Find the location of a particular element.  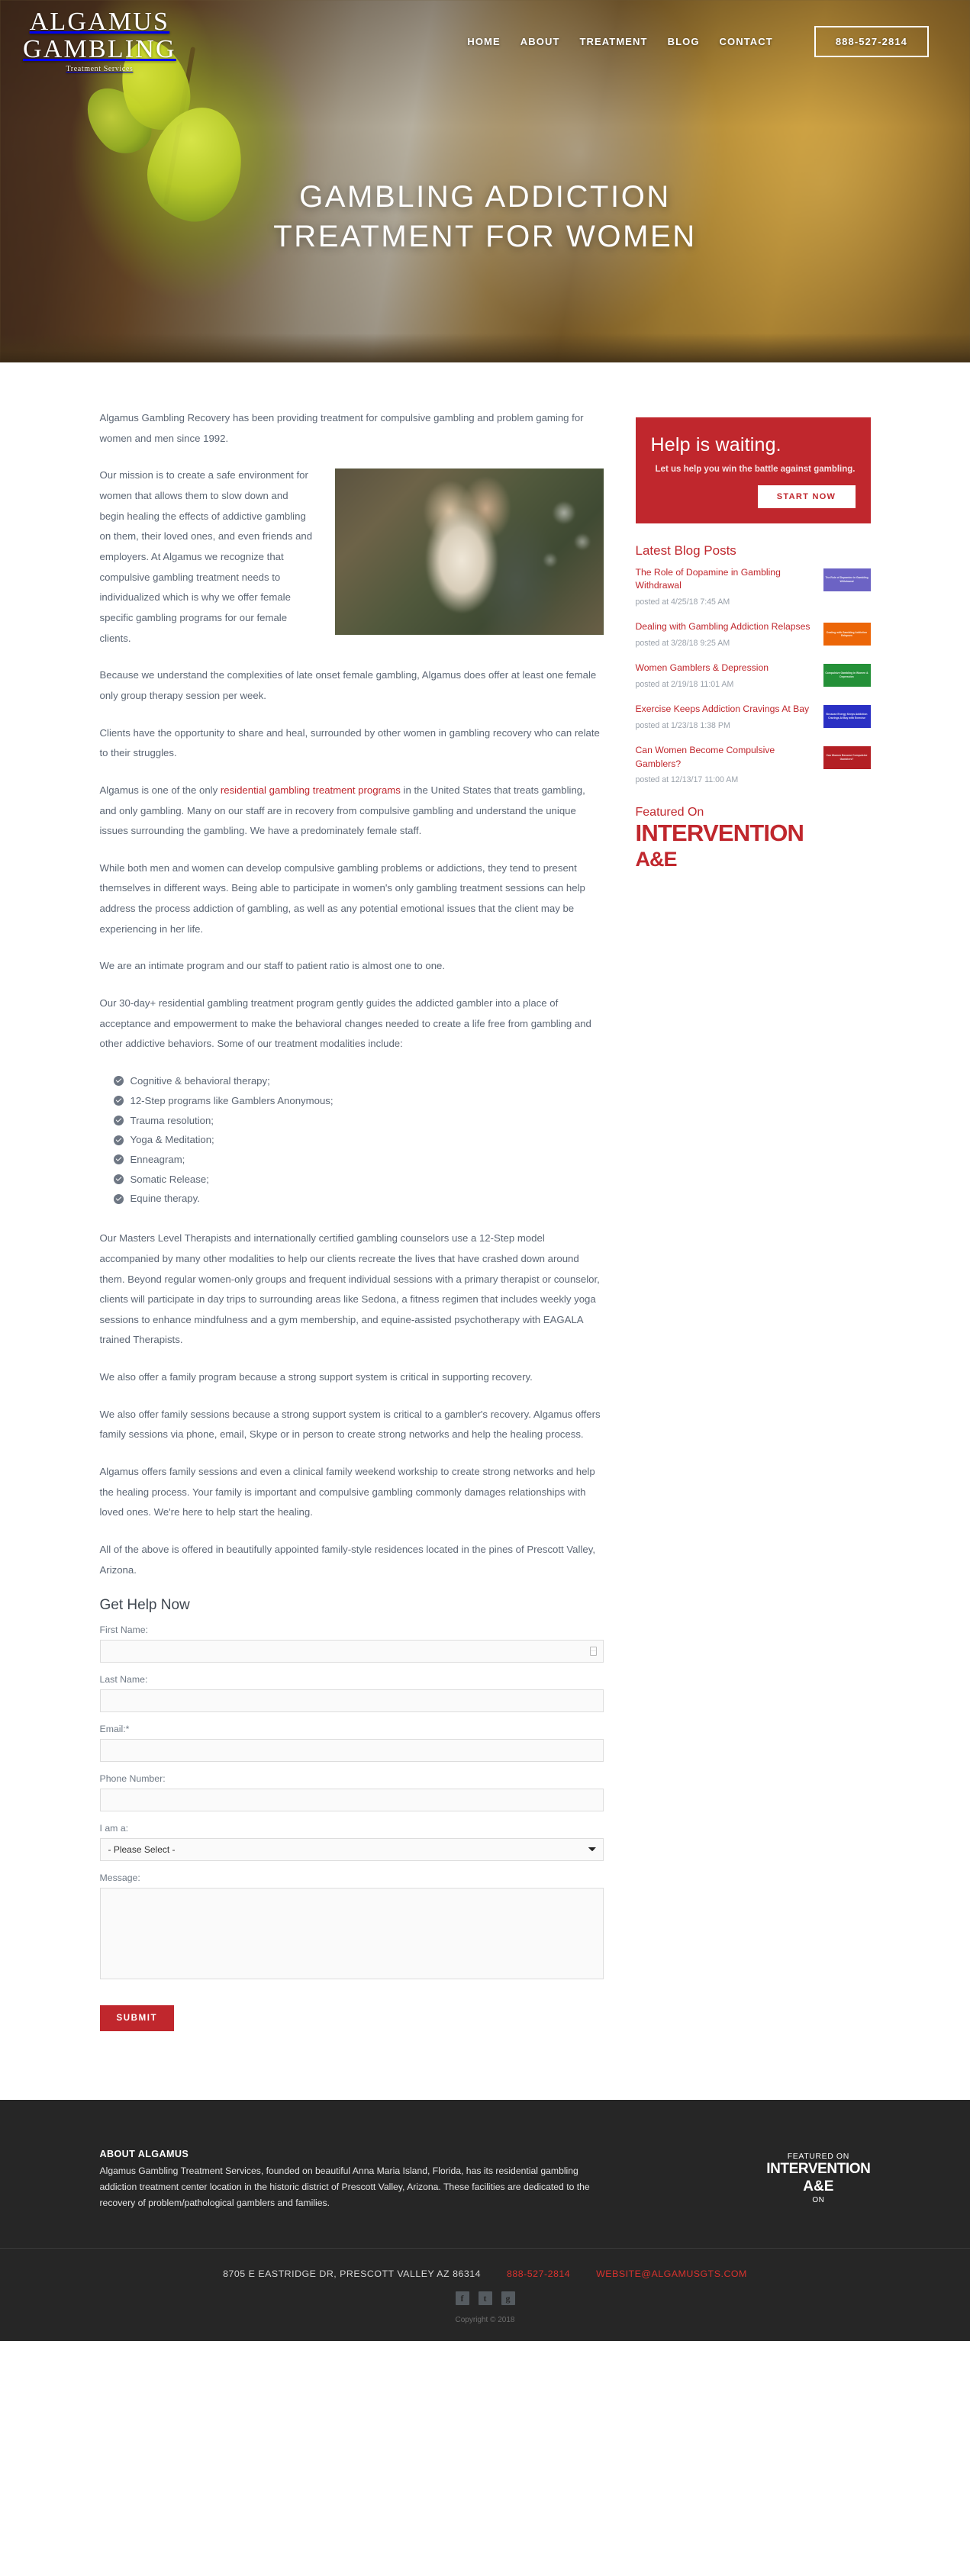

list-item: Cognitive & behavioral therapy; is located at coordinates (358, 1081).